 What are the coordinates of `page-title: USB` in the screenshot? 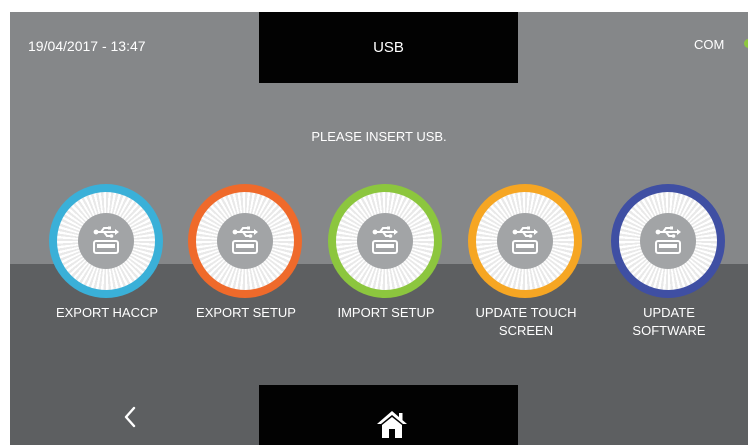 It's located at (388, 47).